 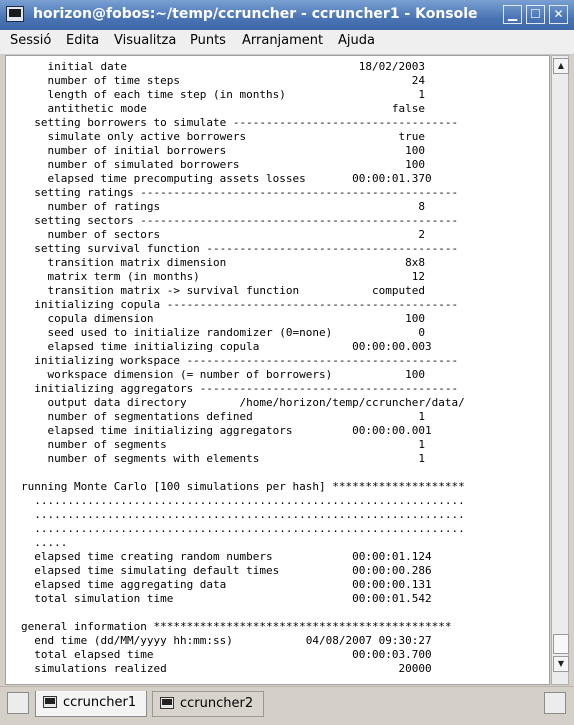 What do you see at coordinates (282, 40) in the screenshot?
I see `menu-arranjament: Arranjament` at bounding box center [282, 40].